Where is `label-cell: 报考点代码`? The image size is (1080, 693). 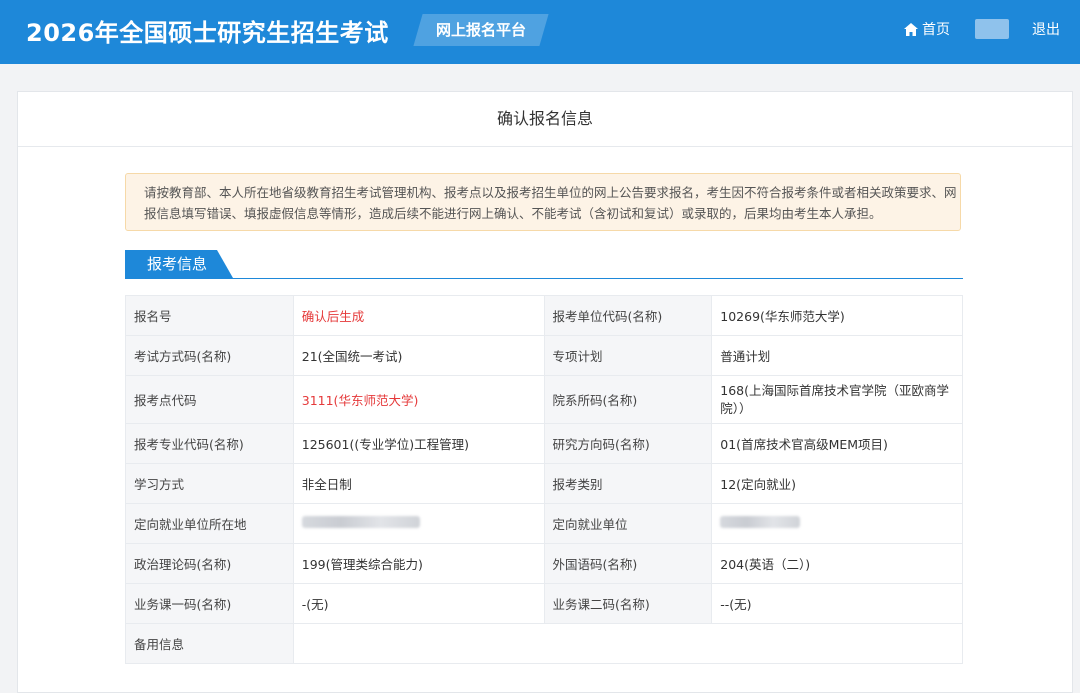
label-cell: 报考点代码 is located at coordinates (209, 399).